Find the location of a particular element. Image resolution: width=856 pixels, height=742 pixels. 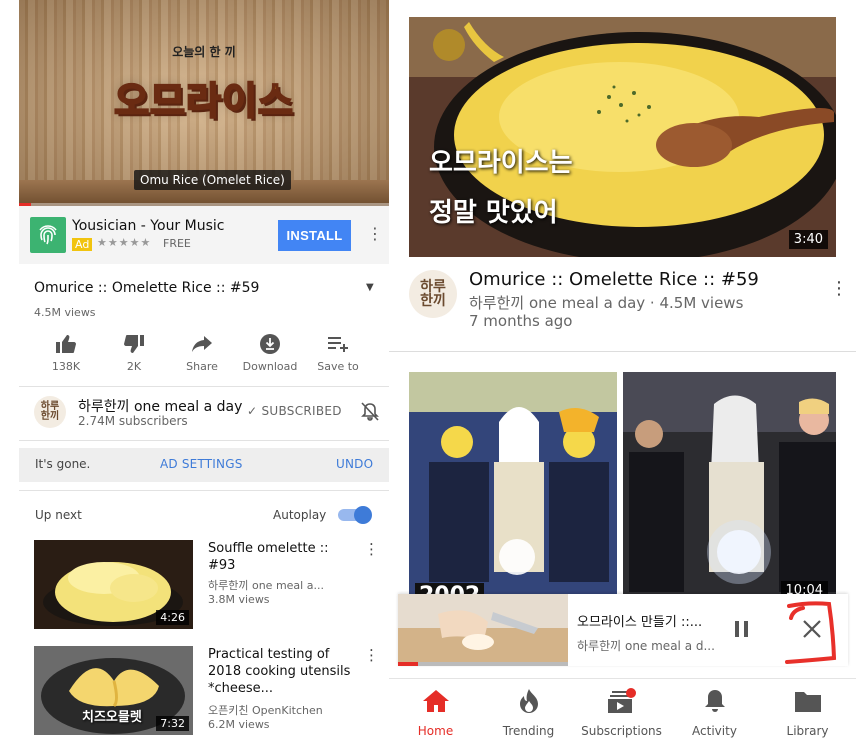

video-big-title: 오므라이스 is located at coordinates (203, 101).